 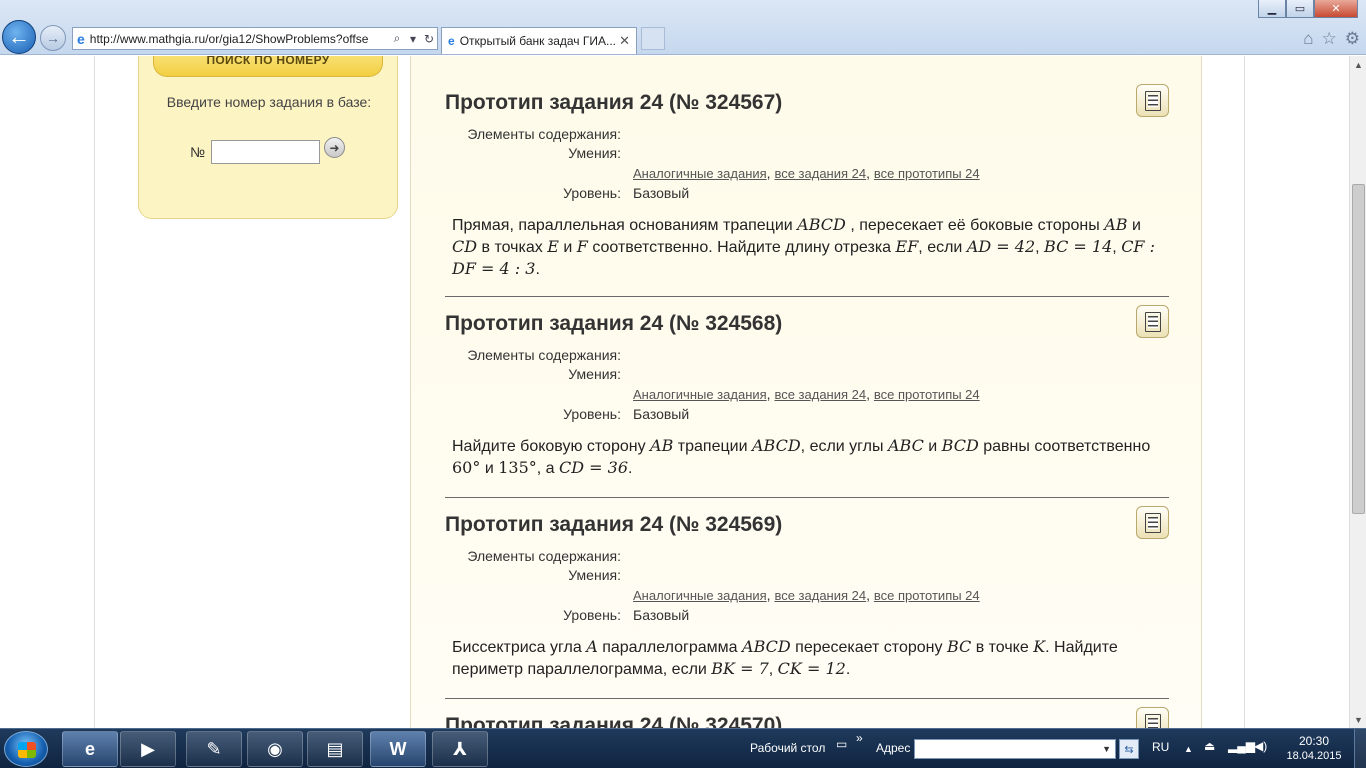 I want to click on signal-icon: ▂▄▆, so click(x=1241, y=746).